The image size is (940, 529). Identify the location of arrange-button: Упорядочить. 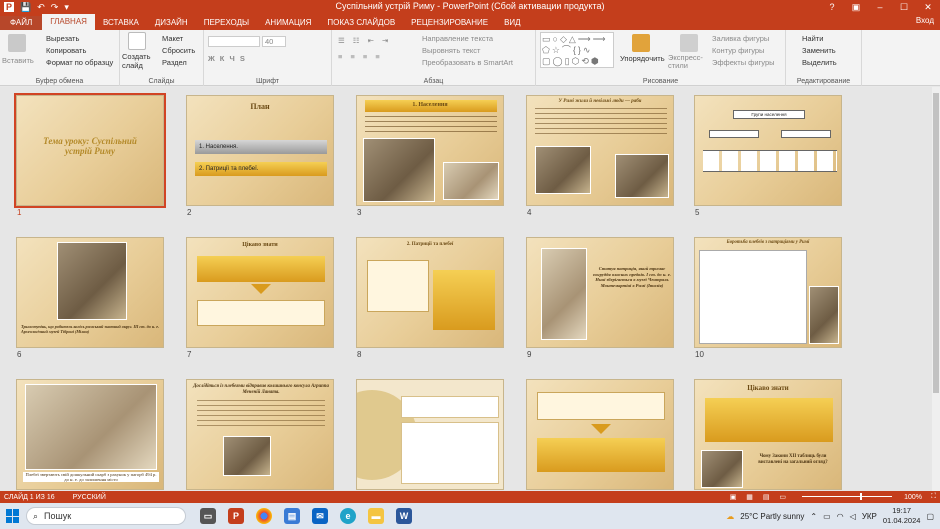
(642, 58).